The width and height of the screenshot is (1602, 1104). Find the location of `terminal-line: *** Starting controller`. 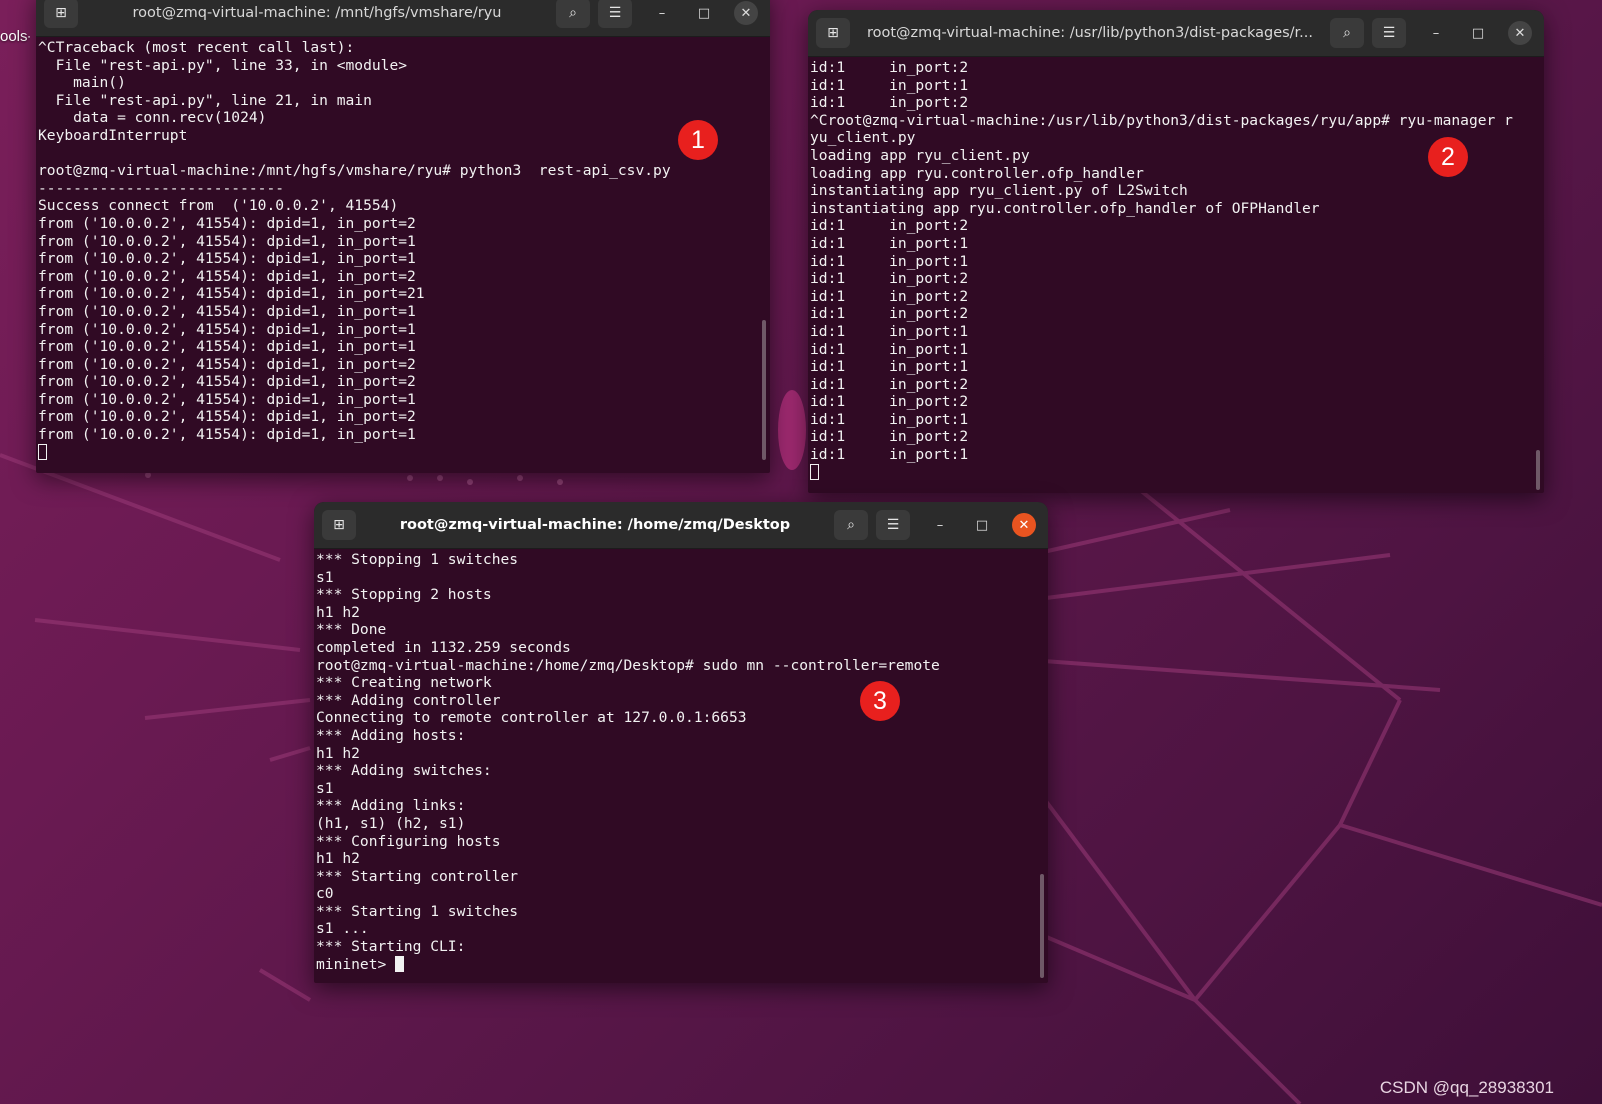

terminal-line: *** Starting controller is located at coordinates (417, 876).